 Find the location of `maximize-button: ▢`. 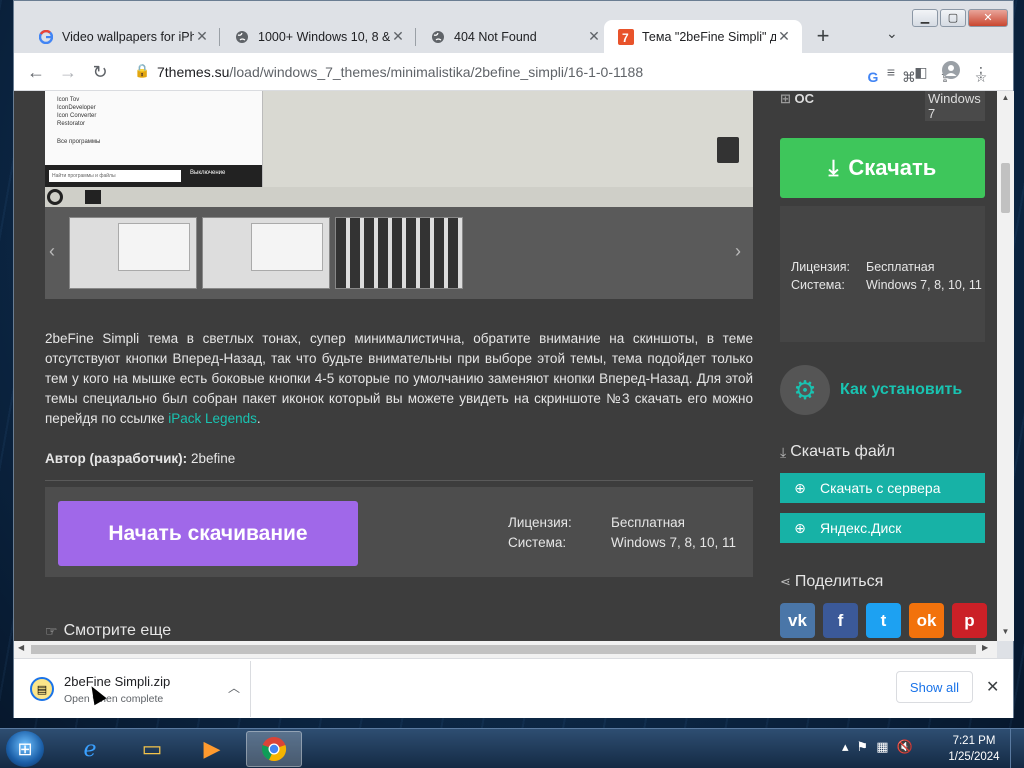

maximize-button: ▢ is located at coordinates (953, 18).